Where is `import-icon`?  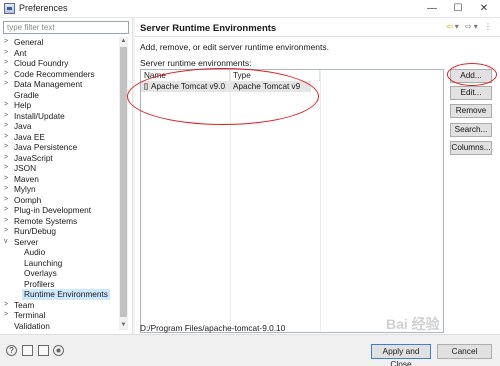 import-icon is located at coordinates (27, 350).